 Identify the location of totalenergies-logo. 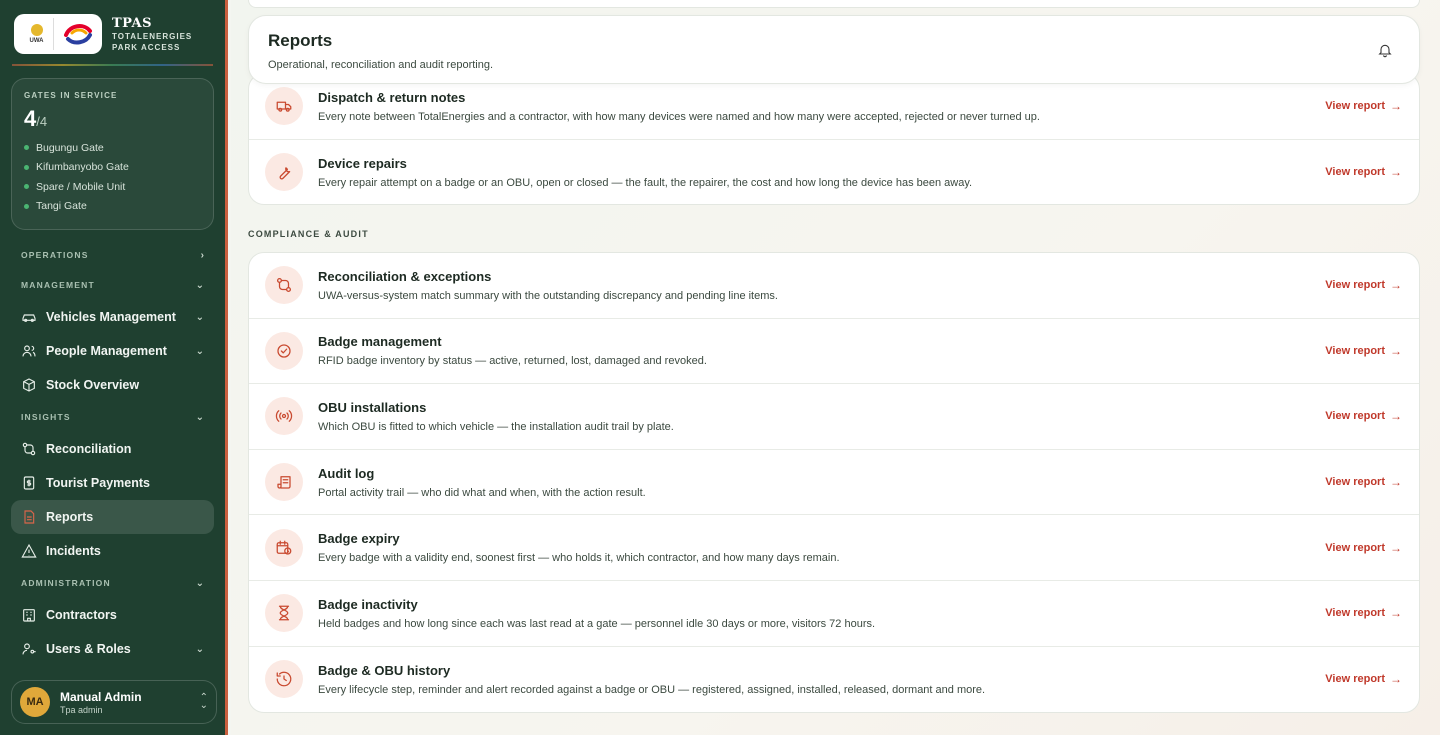
(78, 34).